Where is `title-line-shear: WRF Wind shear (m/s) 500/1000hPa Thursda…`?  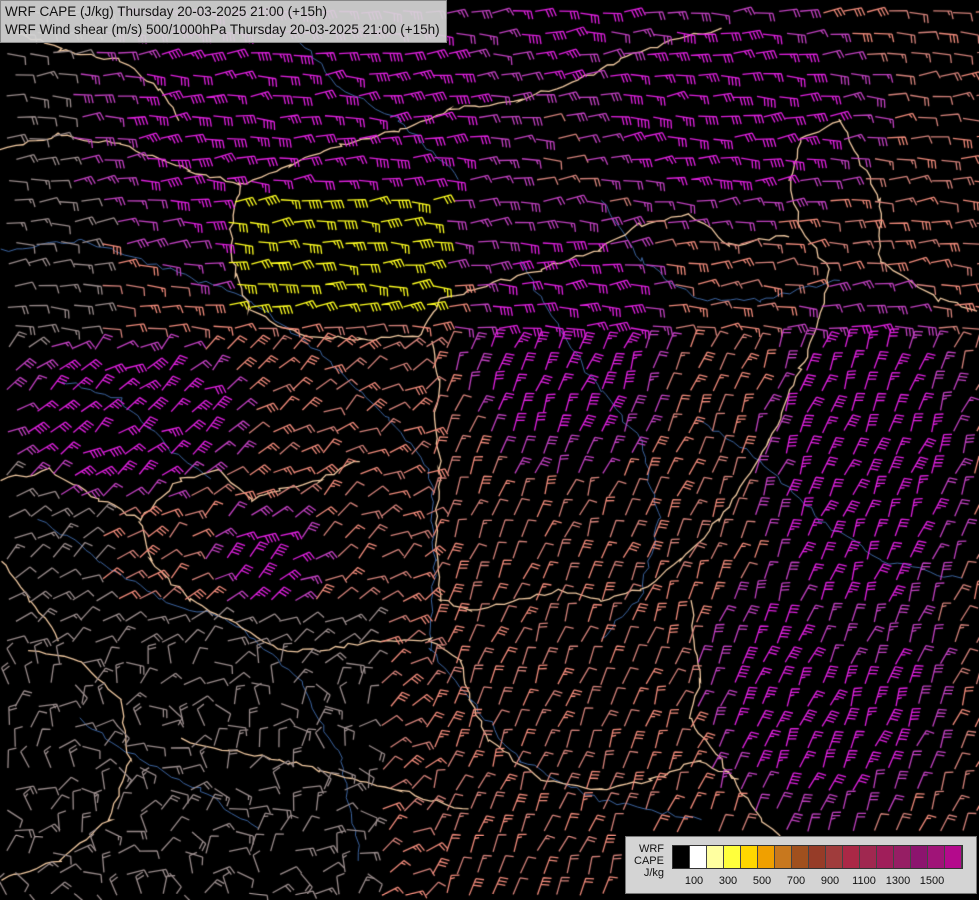
title-line-shear: WRF Wind shear (m/s) 500/1000hPa Thursda… is located at coordinates (222, 29).